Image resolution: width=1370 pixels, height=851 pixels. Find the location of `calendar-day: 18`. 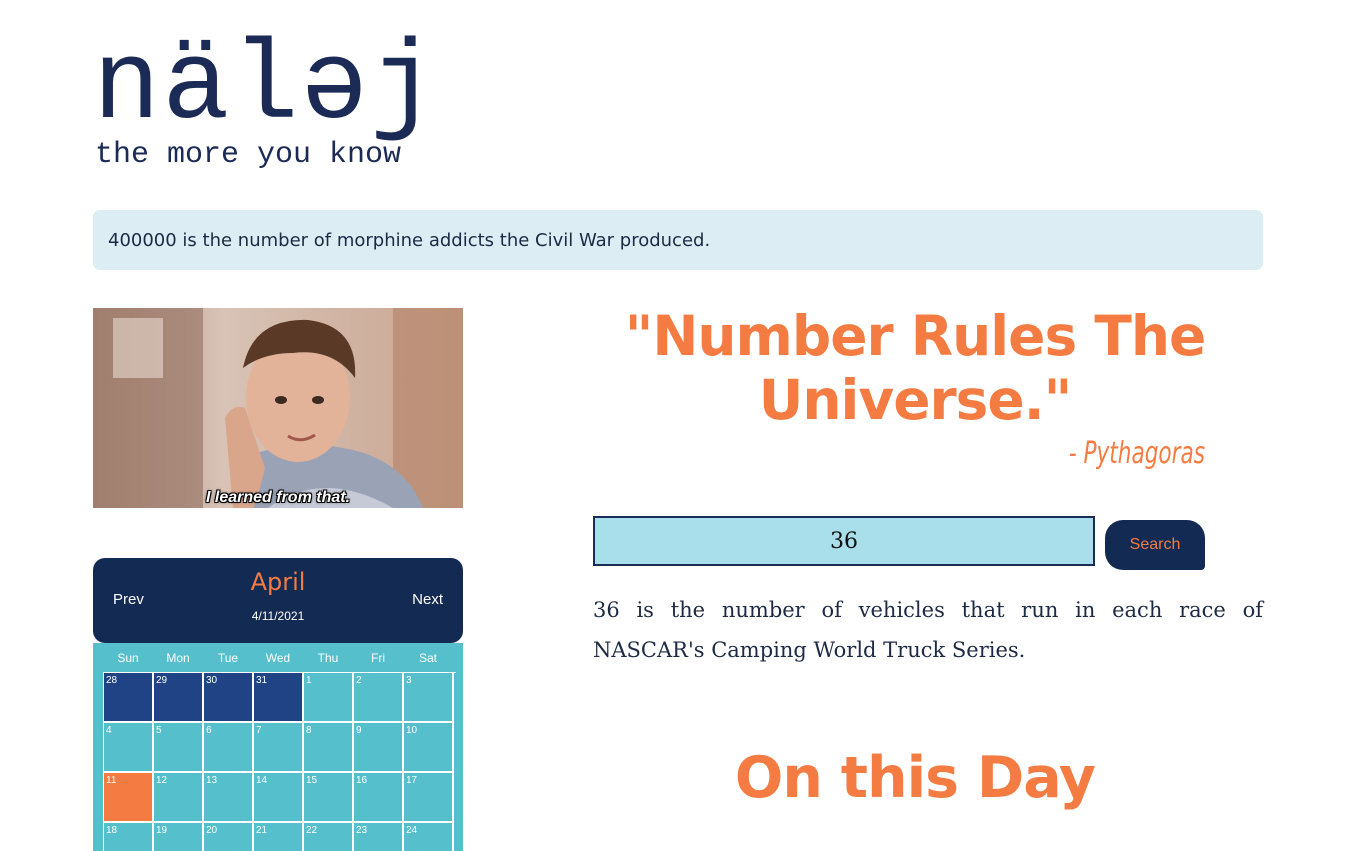

calendar-day: 18 is located at coordinates (129, 837).